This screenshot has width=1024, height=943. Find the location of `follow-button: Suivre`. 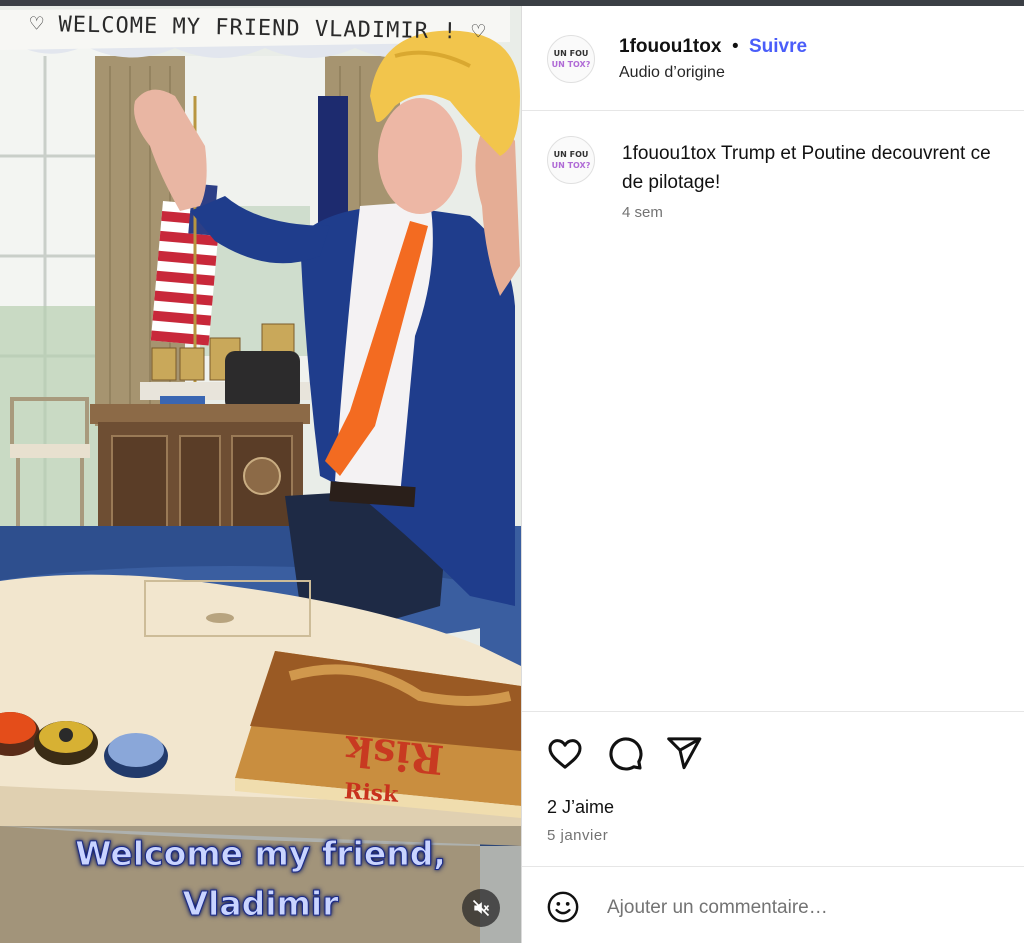

follow-button: Suivre is located at coordinates (778, 47).